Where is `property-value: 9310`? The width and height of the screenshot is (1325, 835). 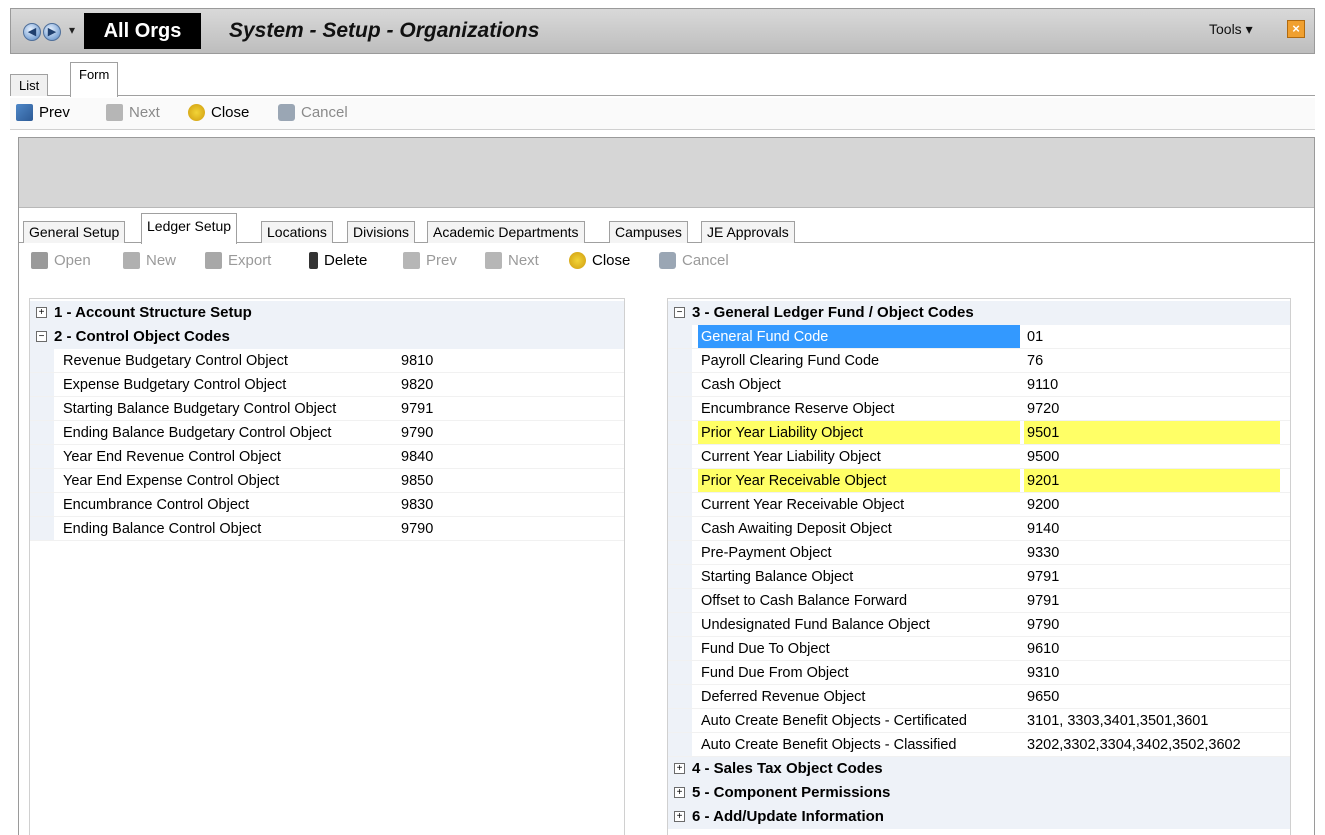 property-value: 9310 is located at coordinates (1157, 672).